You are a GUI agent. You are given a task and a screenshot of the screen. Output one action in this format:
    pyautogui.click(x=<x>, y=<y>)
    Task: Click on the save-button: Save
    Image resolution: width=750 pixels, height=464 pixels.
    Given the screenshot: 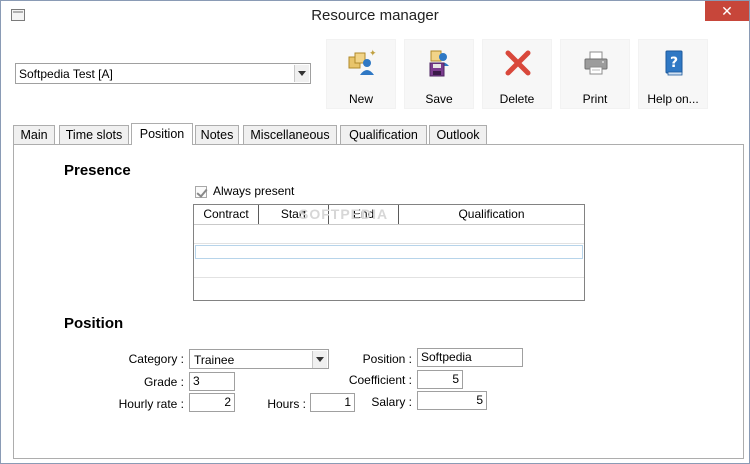 What is the action you would take?
    pyautogui.click(x=439, y=74)
    